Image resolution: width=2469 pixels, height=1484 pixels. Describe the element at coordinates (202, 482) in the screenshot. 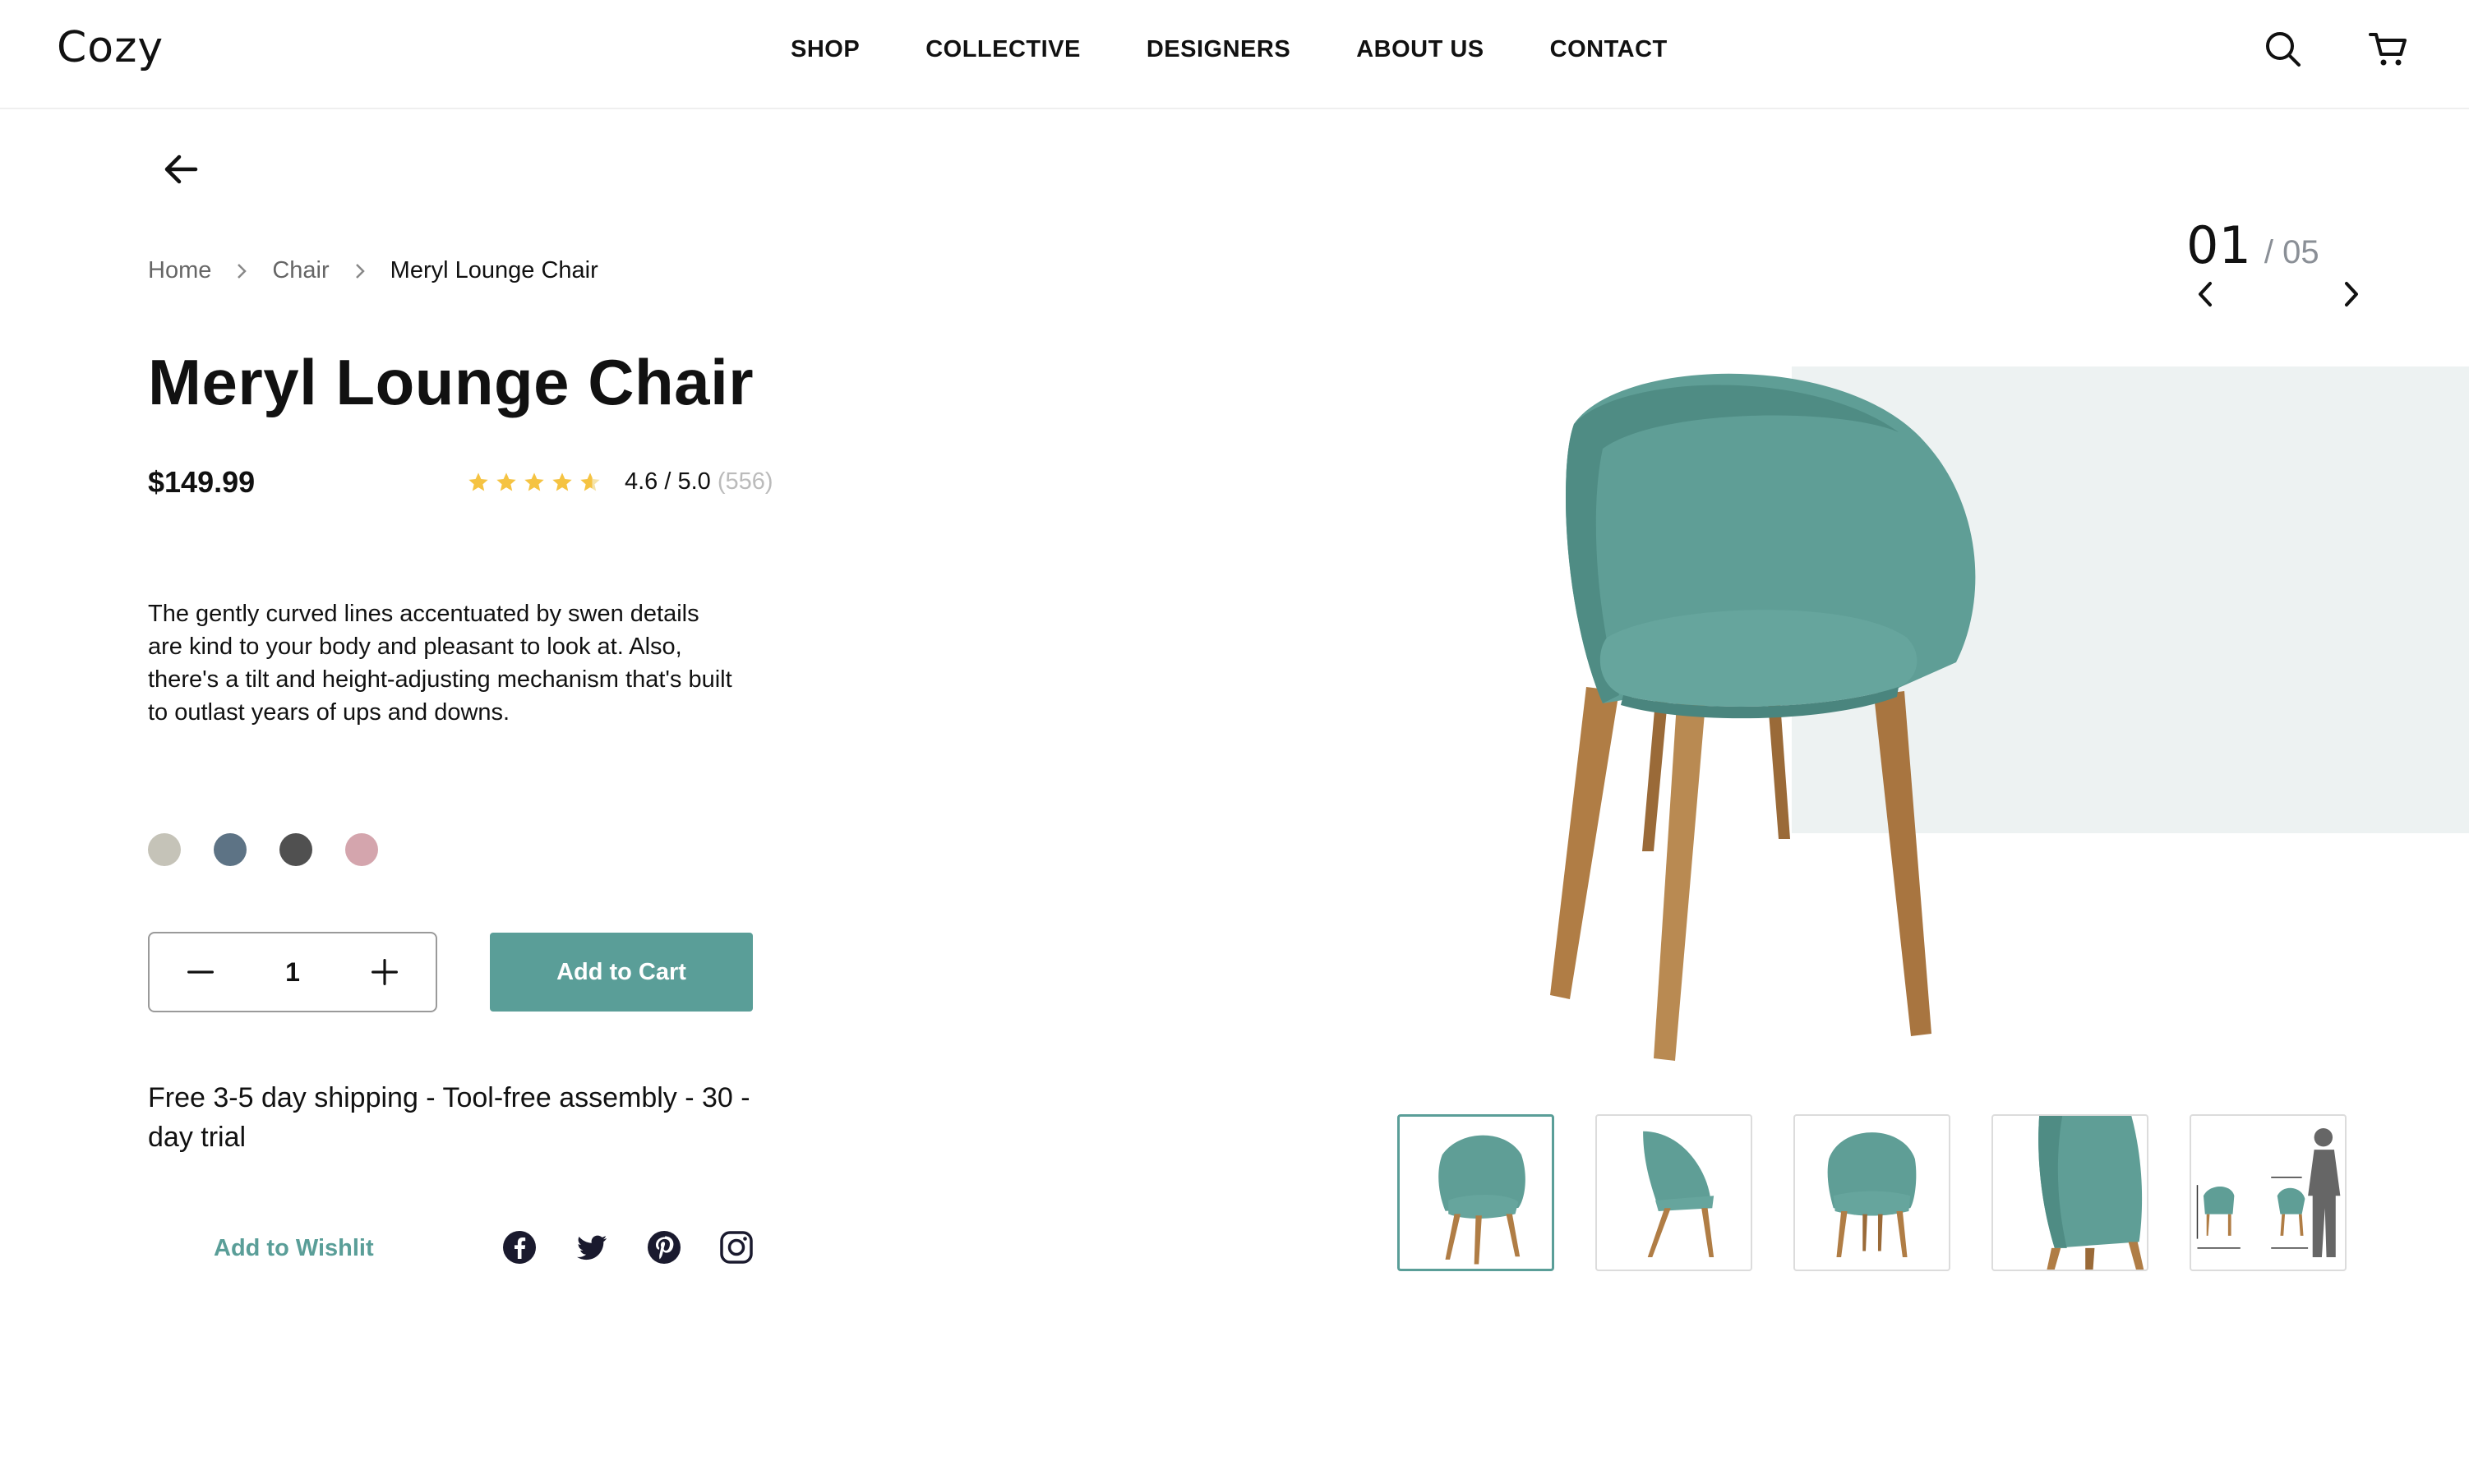

I see `product-price: $149.99` at that location.